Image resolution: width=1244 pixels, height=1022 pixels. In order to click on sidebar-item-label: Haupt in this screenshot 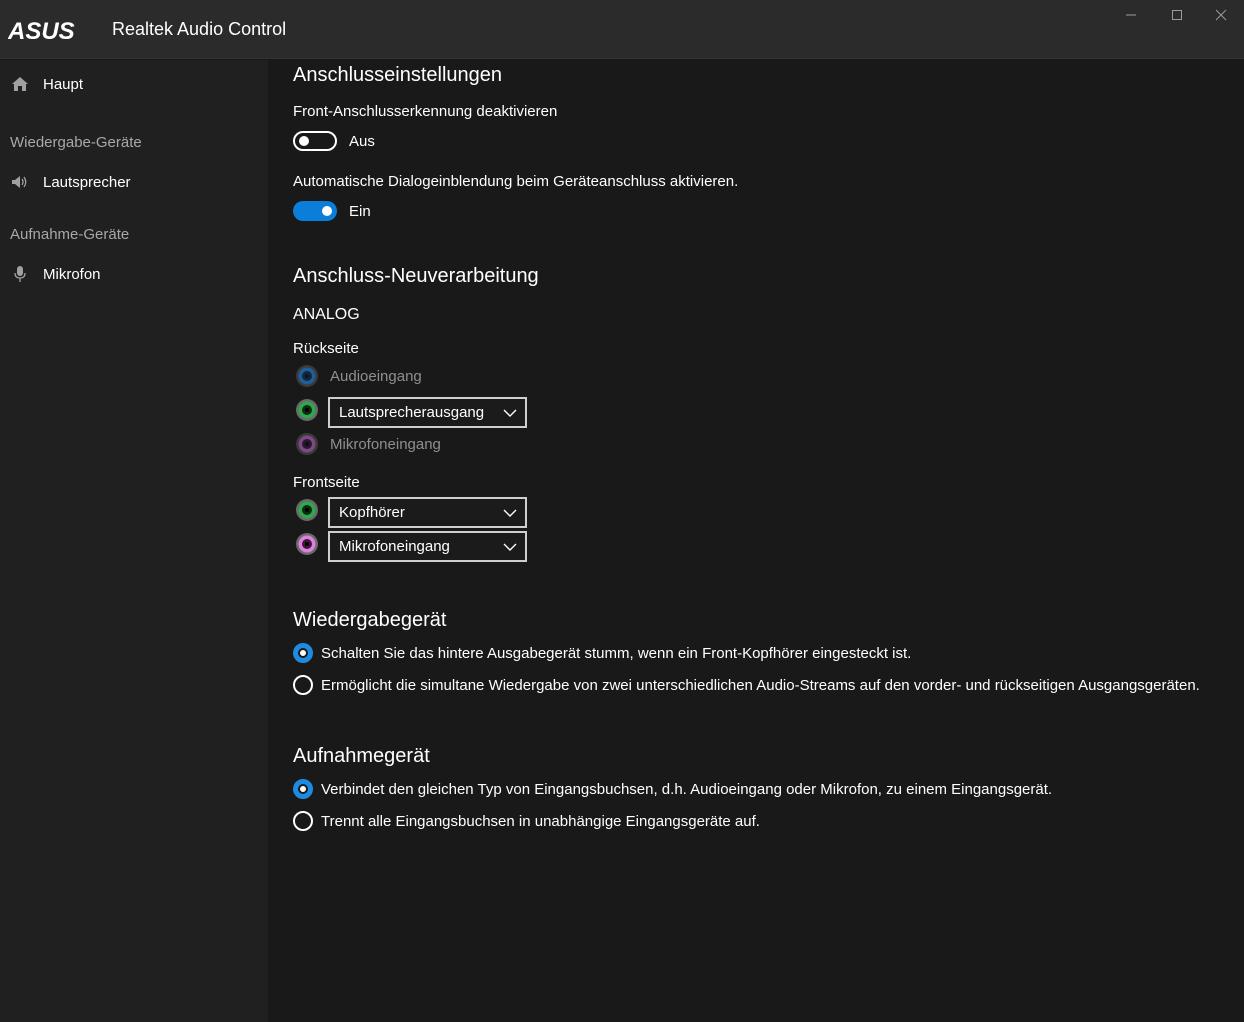, I will do `click(63, 84)`.